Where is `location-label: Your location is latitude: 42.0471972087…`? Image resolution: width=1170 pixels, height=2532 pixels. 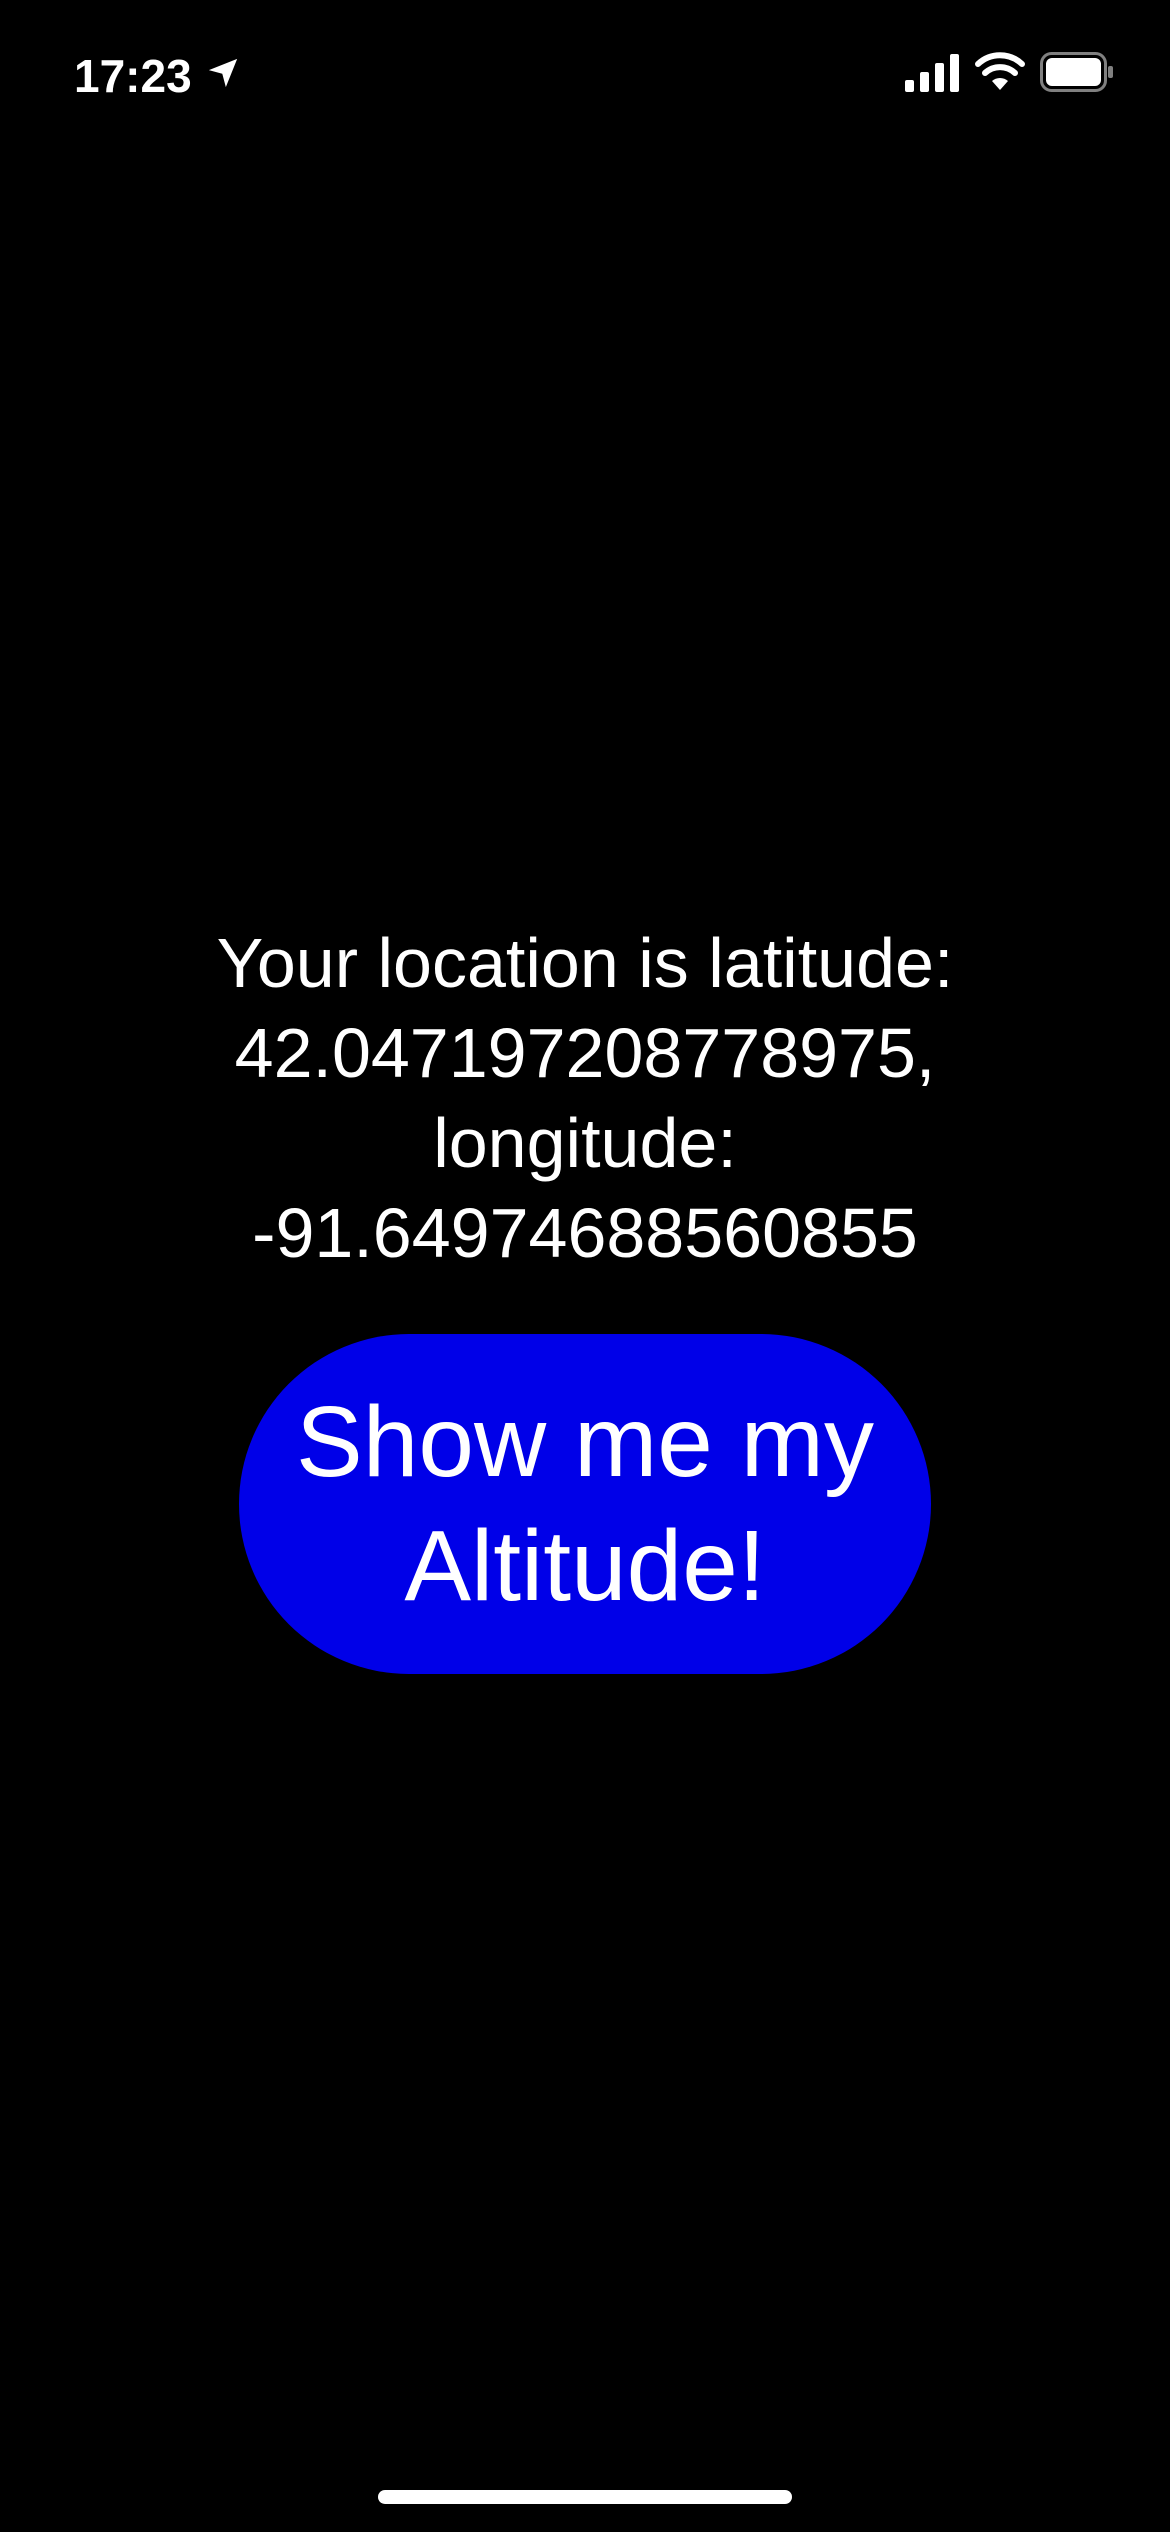 location-label: Your location is latitude: 42.0471972087… is located at coordinates (585, 1098).